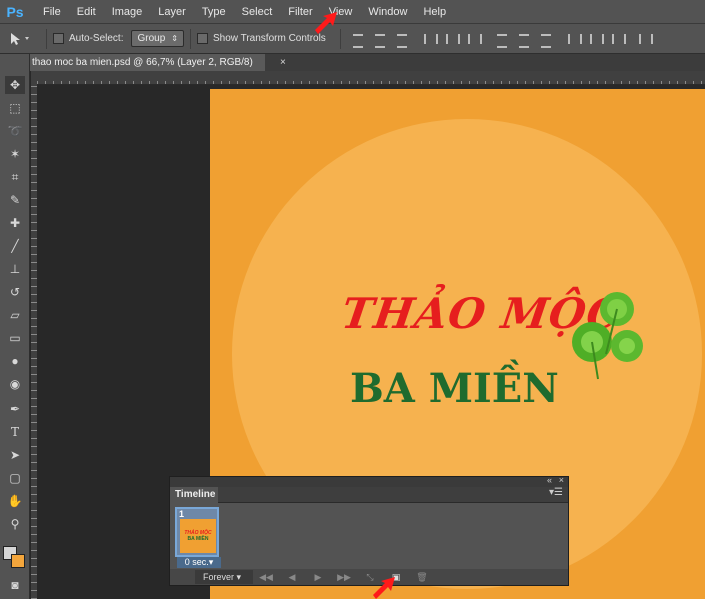 The width and height of the screenshot is (705, 599). Describe the element at coordinates (15, 384) in the screenshot. I see `dodge-tool-icon: ◉` at that location.